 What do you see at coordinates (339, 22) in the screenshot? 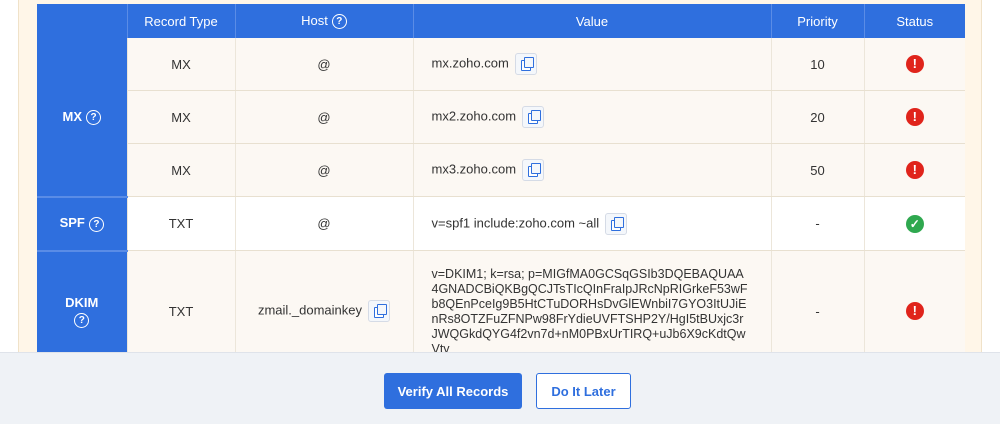
I see `host-help-icon: ?` at bounding box center [339, 22].